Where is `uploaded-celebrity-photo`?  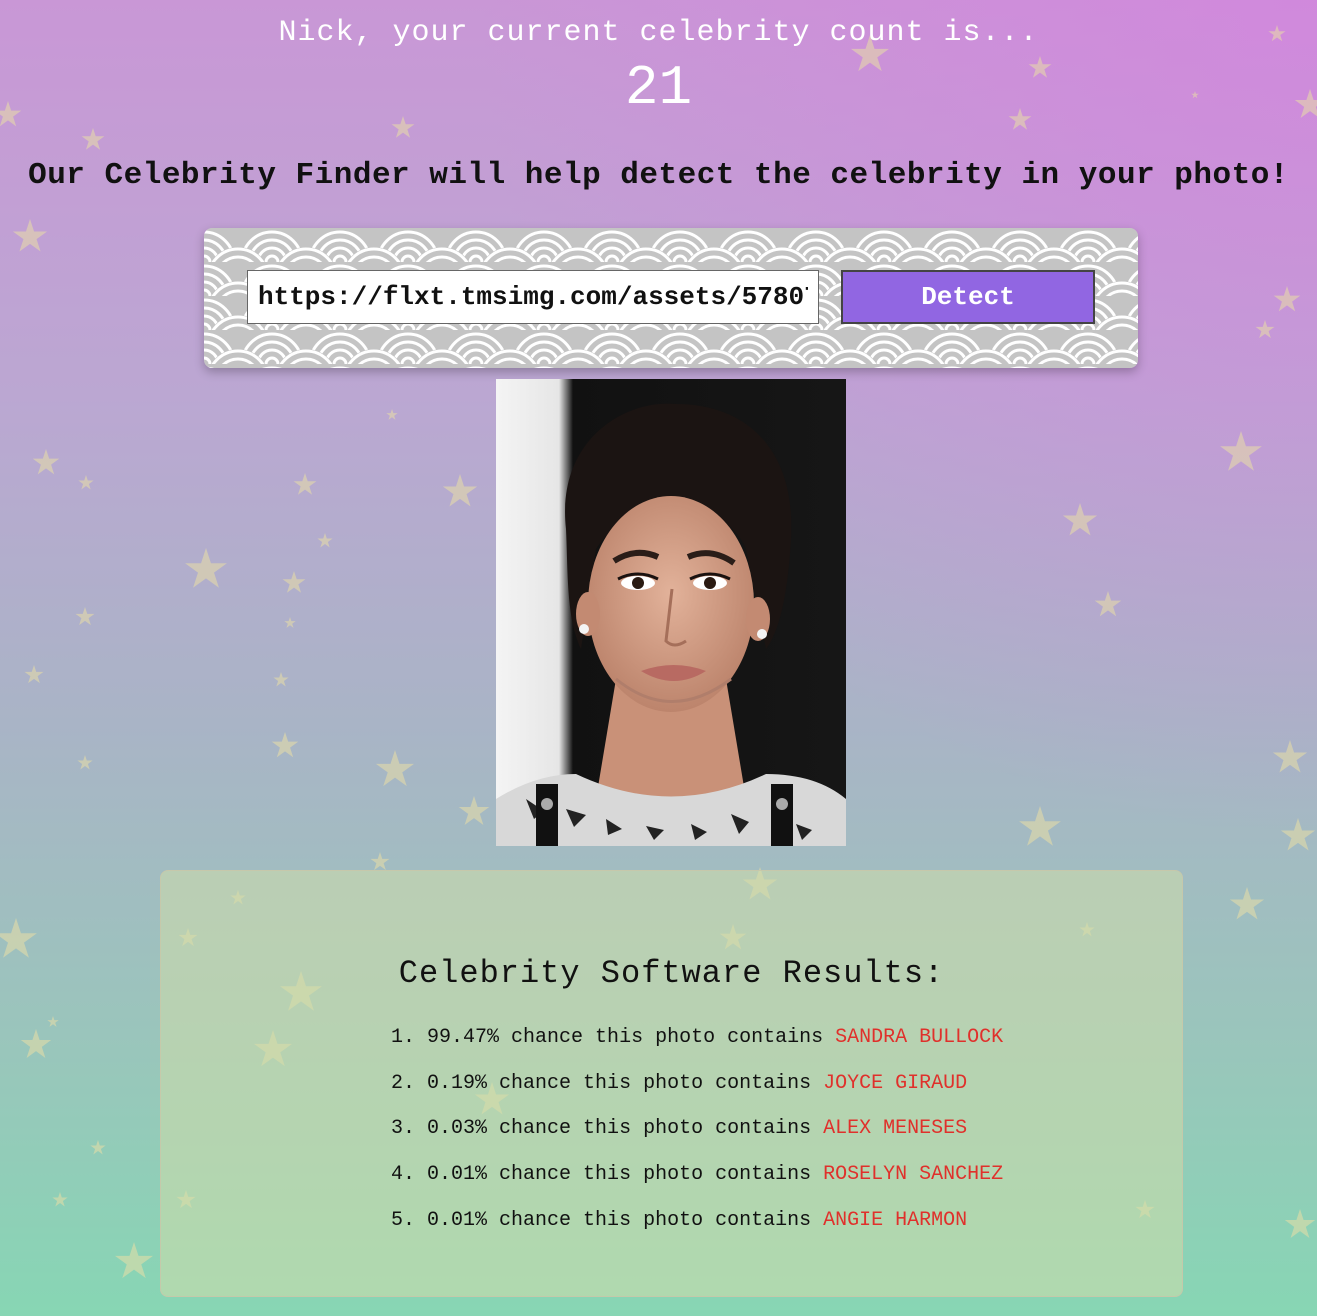 uploaded-celebrity-photo is located at coordinates (671, 612).